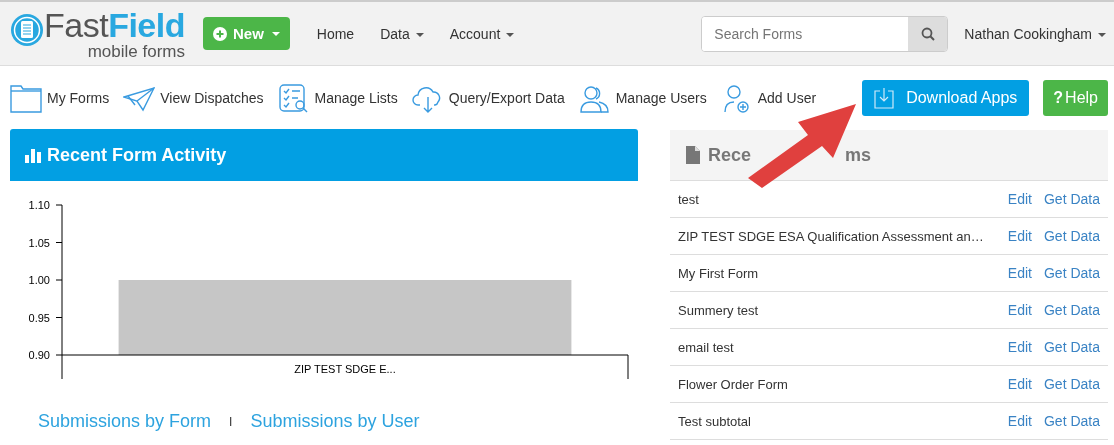 This screenshot has width=1114, height=445. Describe the element at coordinates (1035, 33) in the screenshot. I see `user-menu: Nathan Cookingham` at that location.